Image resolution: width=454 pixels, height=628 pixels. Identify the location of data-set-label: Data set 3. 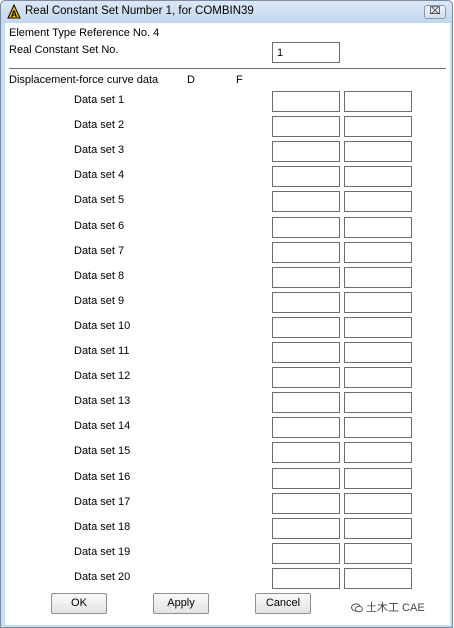
(99, 150).